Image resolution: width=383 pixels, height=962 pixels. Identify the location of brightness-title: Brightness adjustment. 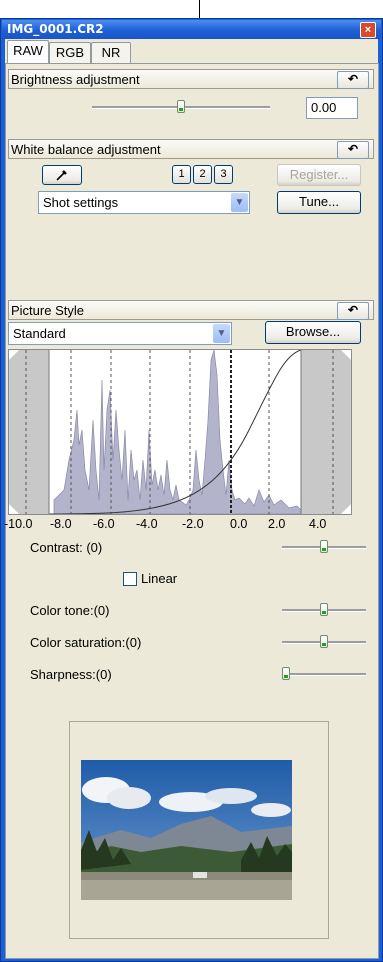
(75, 79).